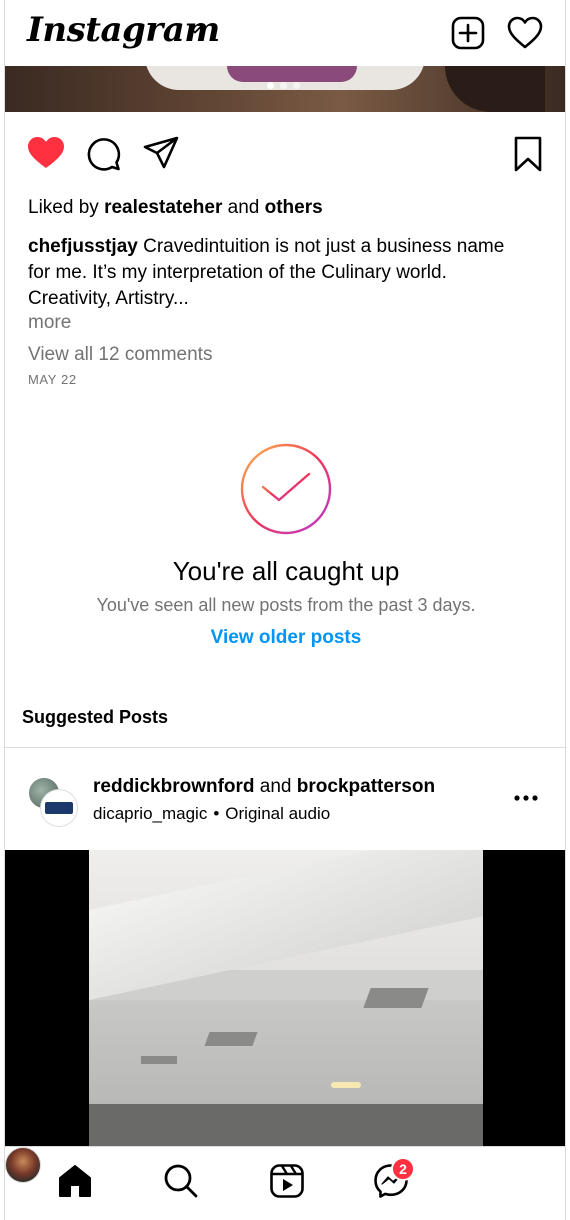 This screenshot has width=570, height=1220. Describe the element at coordinates (46, 153) in the screenshot. I see `like-heart-icon` at that location.